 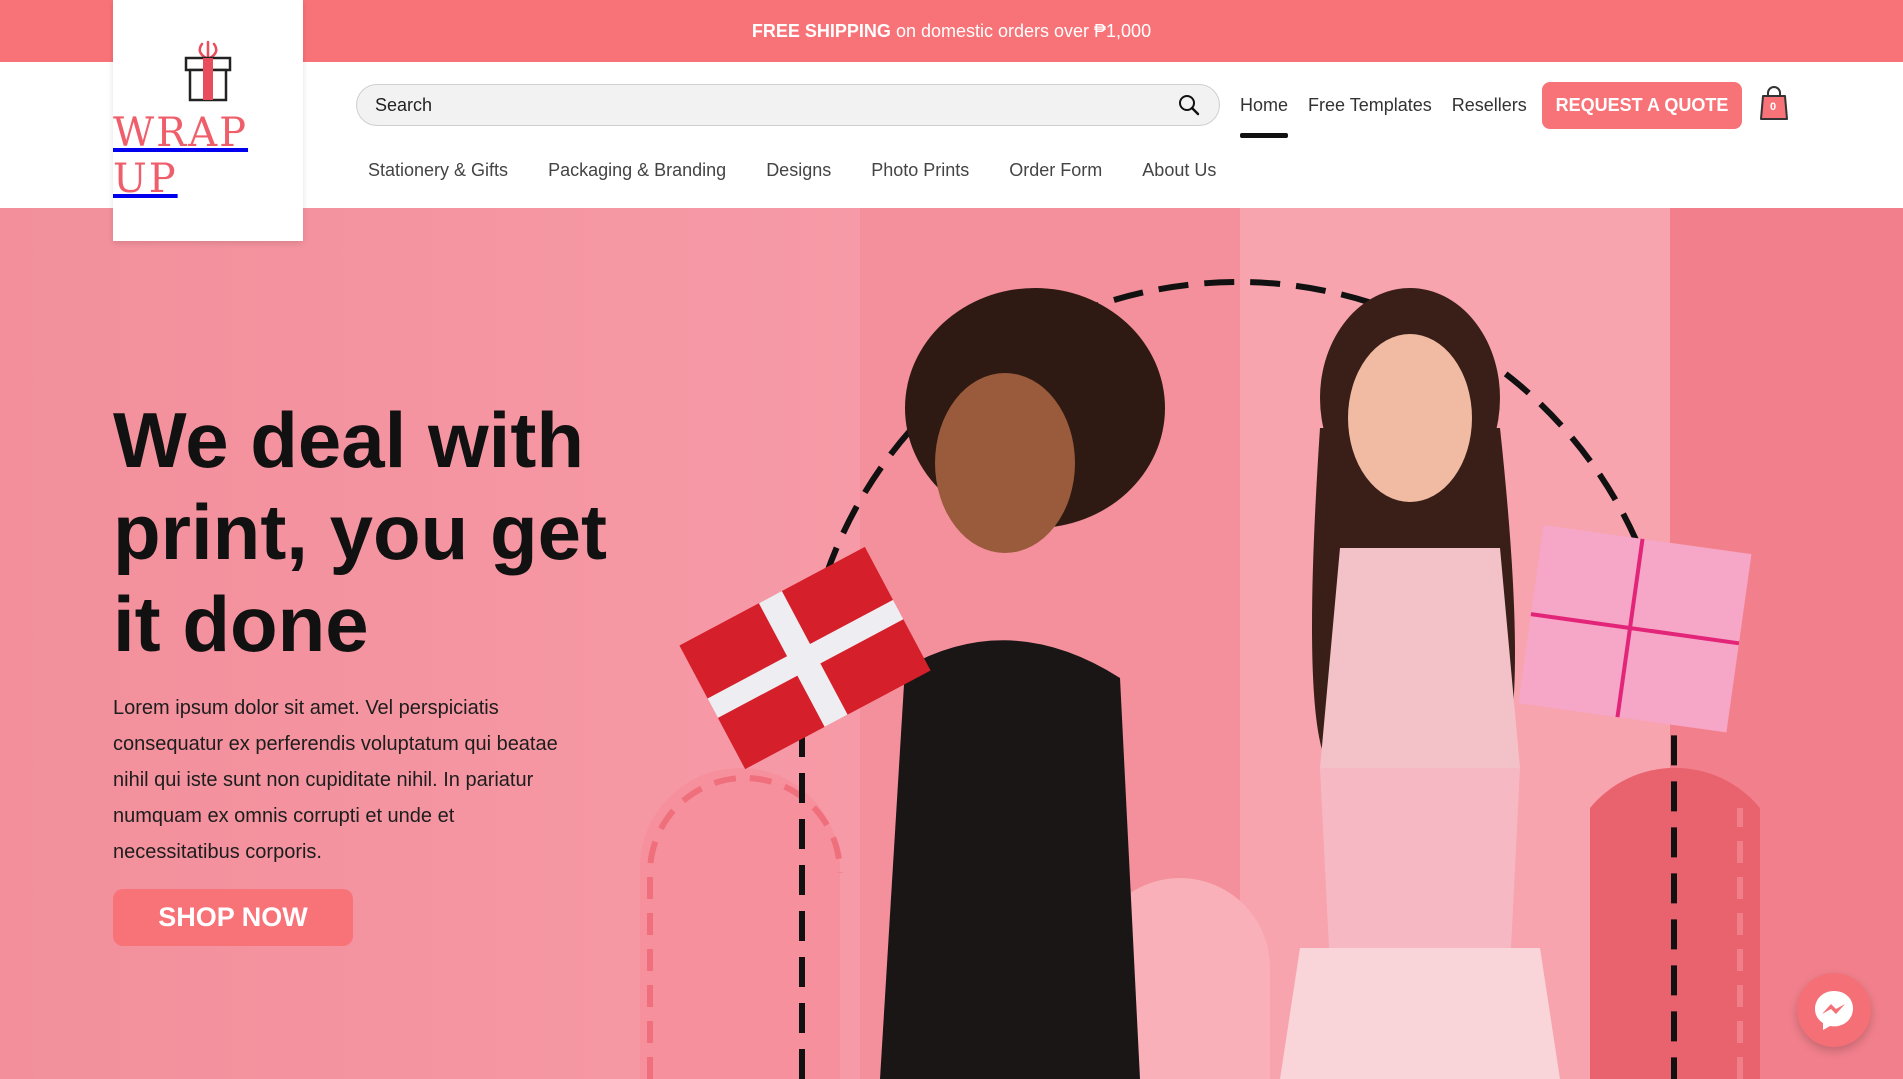 What do you see at coordinates (208, 70) in the screenshot?
I see `gift-box-icon` at bounding box center [208, 70].